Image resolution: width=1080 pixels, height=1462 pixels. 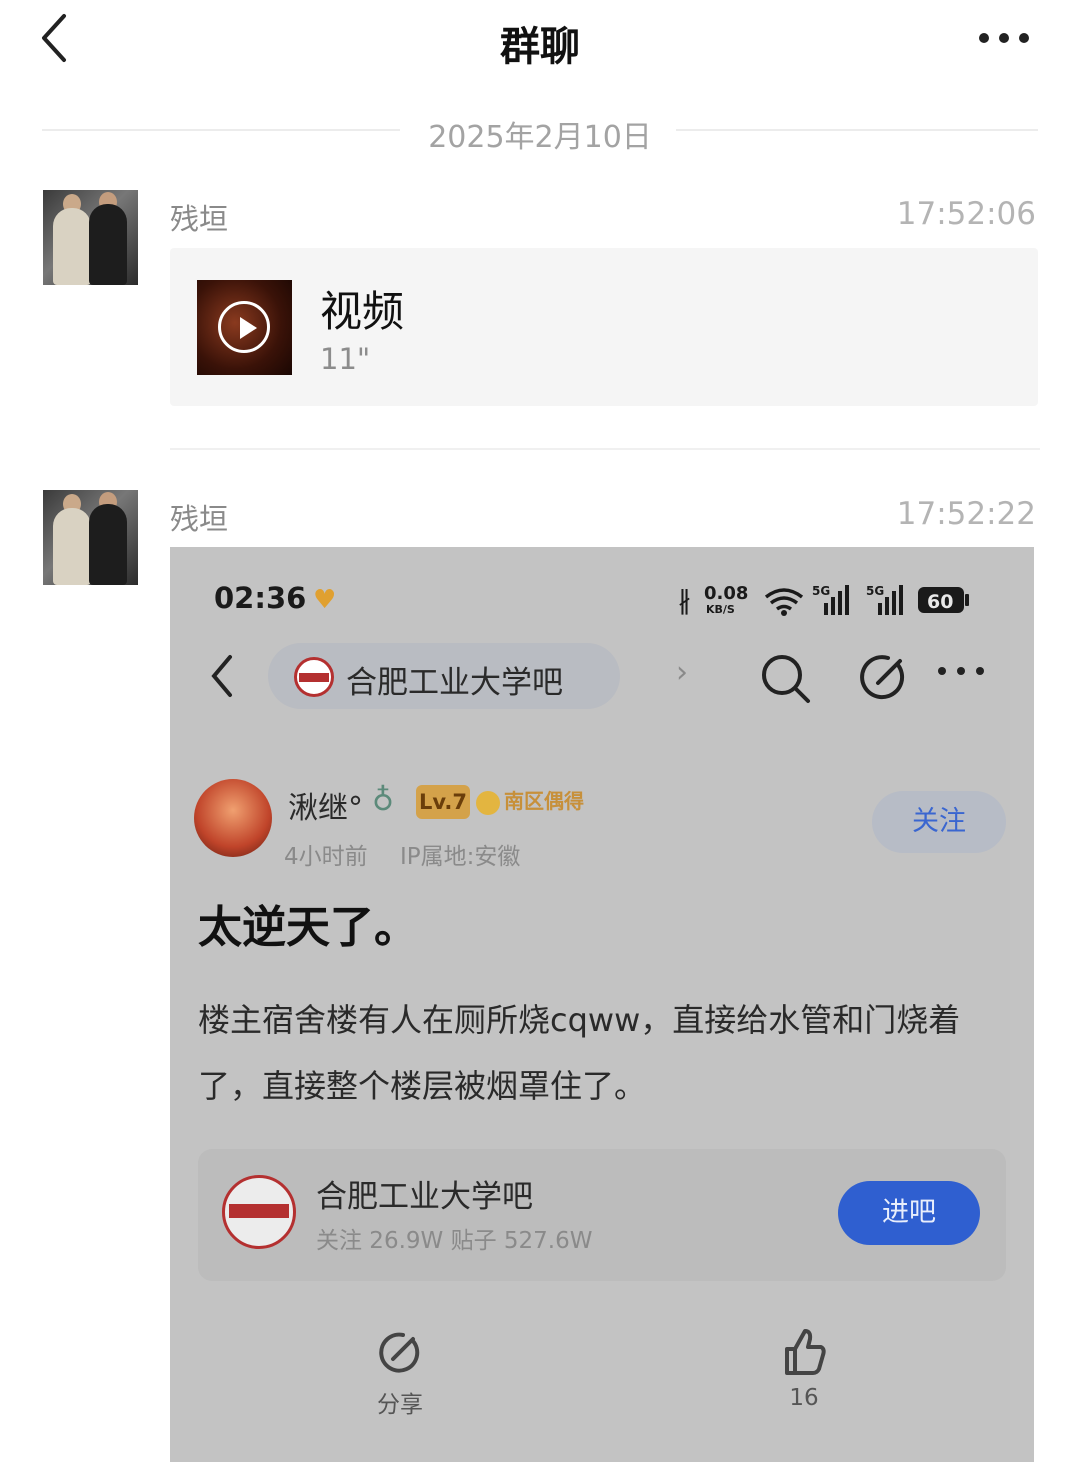 I want to click on post-body: 楼主宿舍楼有人在厕所烧cqww，直接给水管和门烧着了，直接整个楼层被烟罩住了。, so click(x=579, y=1053).